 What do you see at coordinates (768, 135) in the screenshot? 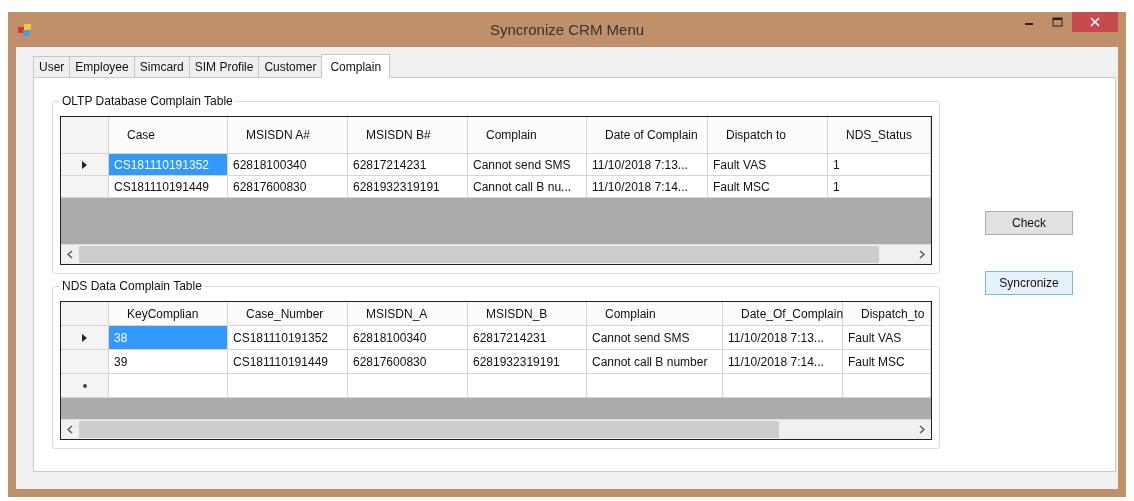
I see `column-header: Dispatch to` at bounding box center [768, 135].